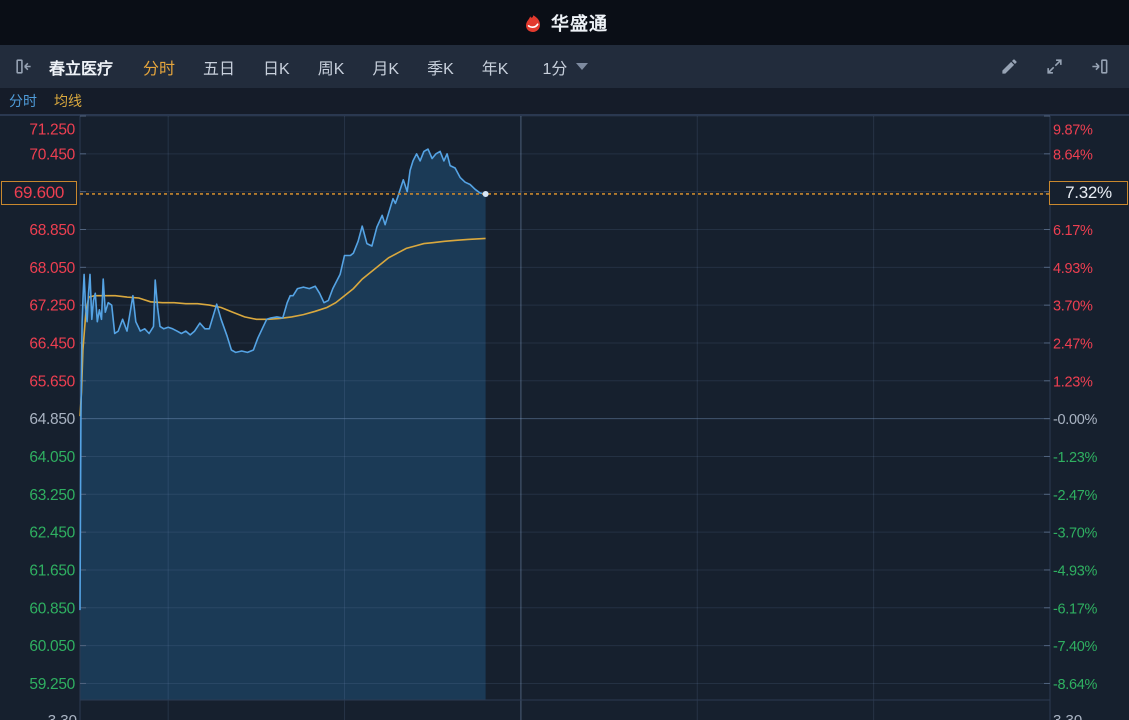  I want to click on flame-logo-icon, so click(533, 23).